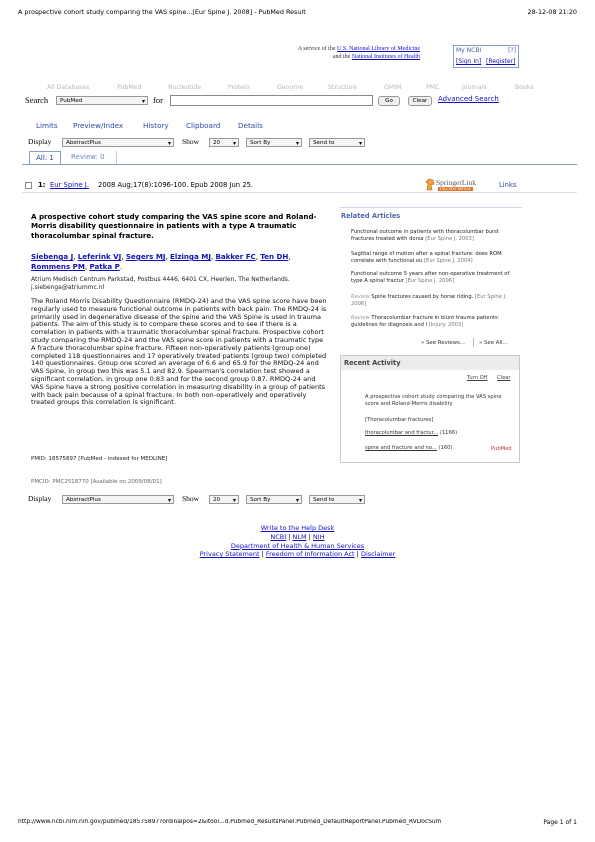  I want to click on display-format-select: AbstractPlus, so click(118, 143).